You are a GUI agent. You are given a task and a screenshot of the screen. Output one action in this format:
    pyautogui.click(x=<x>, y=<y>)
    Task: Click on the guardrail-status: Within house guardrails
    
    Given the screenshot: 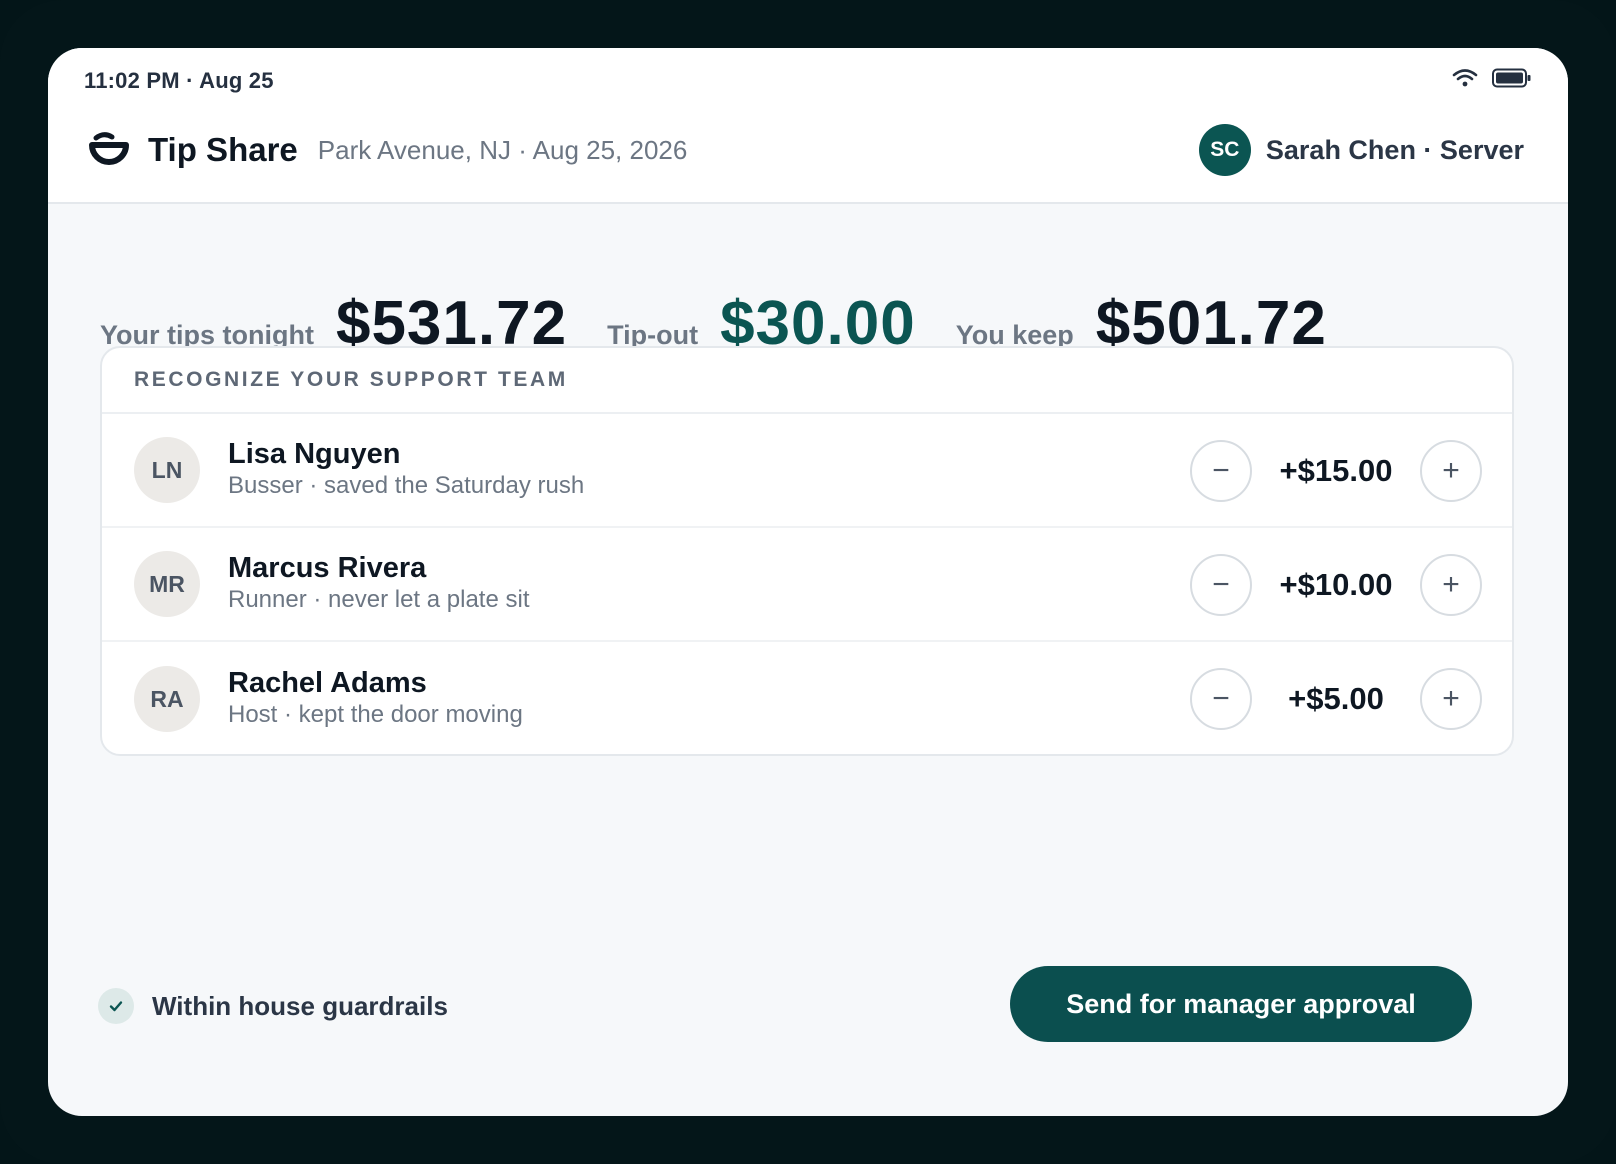 What is the action you would take?
    pyautogui.click(x=273, y=1006)
    